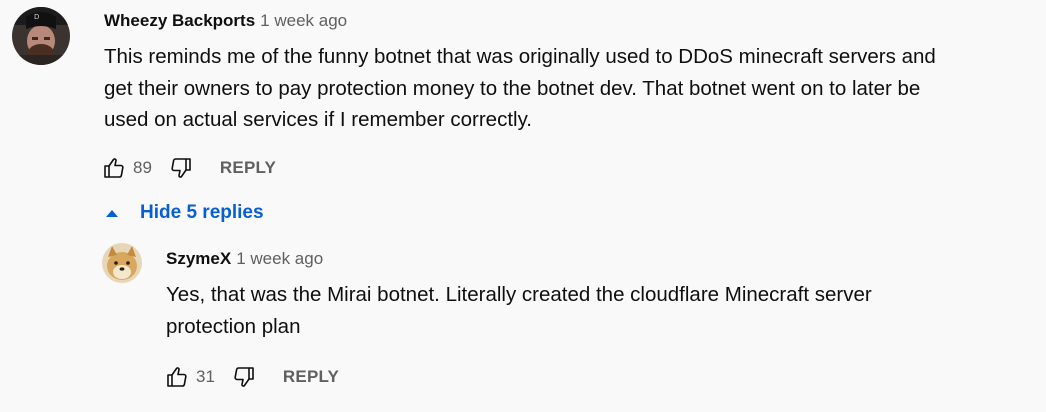  Describe the element at coordinates (205, 376) in the screenshot. I see `like-count: 31` at that location.